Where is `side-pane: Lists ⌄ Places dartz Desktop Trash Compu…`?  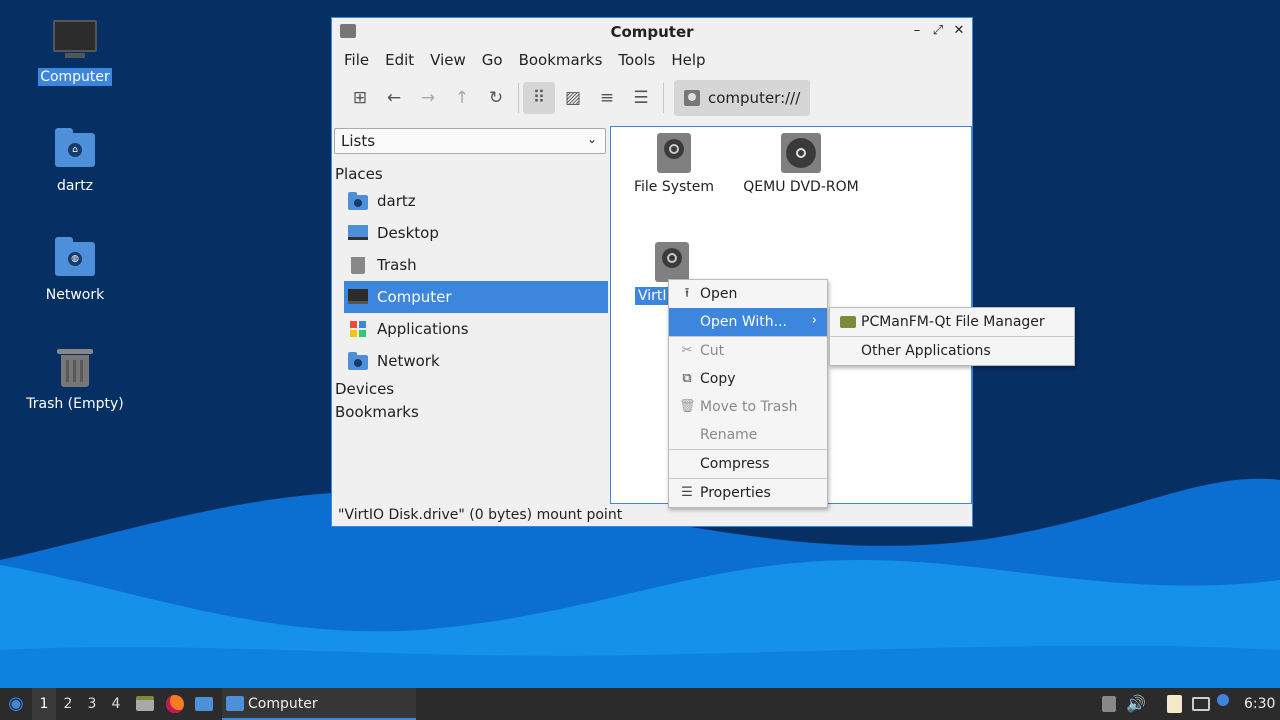 side-pane: Lists ⌄ Places dartz Desktop Trash Compu… is located at coordinates (470, 315).